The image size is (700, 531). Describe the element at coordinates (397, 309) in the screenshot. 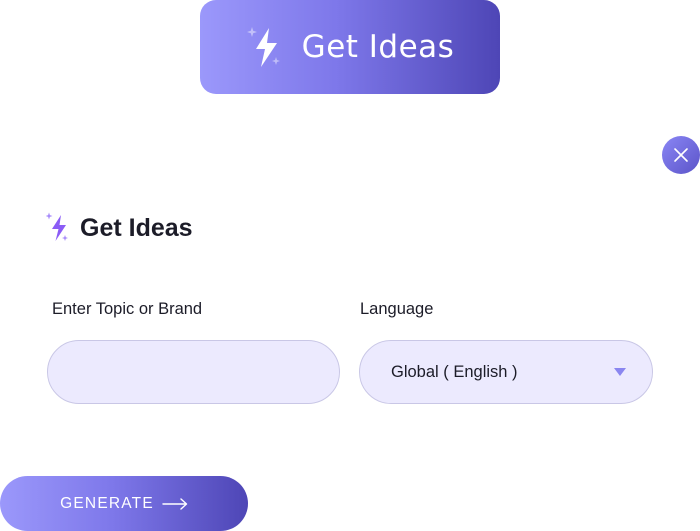

I see `language-label: Language` at that location.